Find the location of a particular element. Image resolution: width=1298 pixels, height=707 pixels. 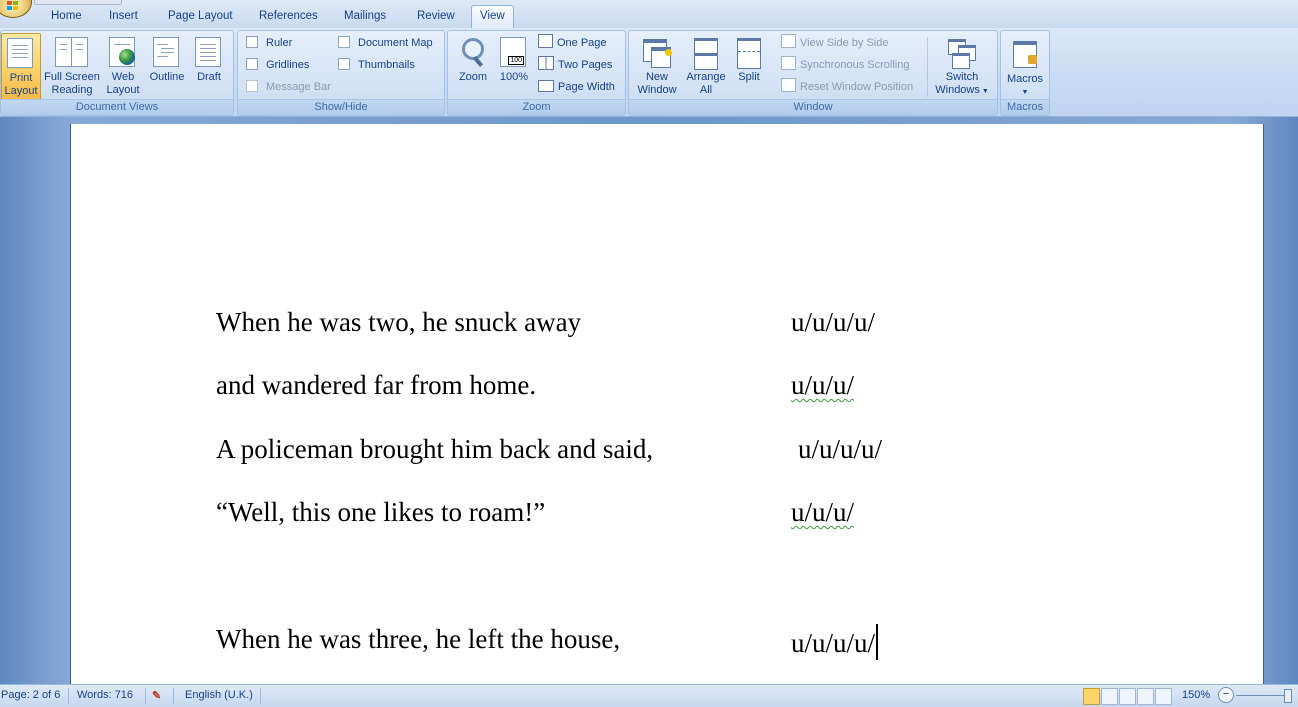

one-page-label: One Page is located at coordinates (582, 43).